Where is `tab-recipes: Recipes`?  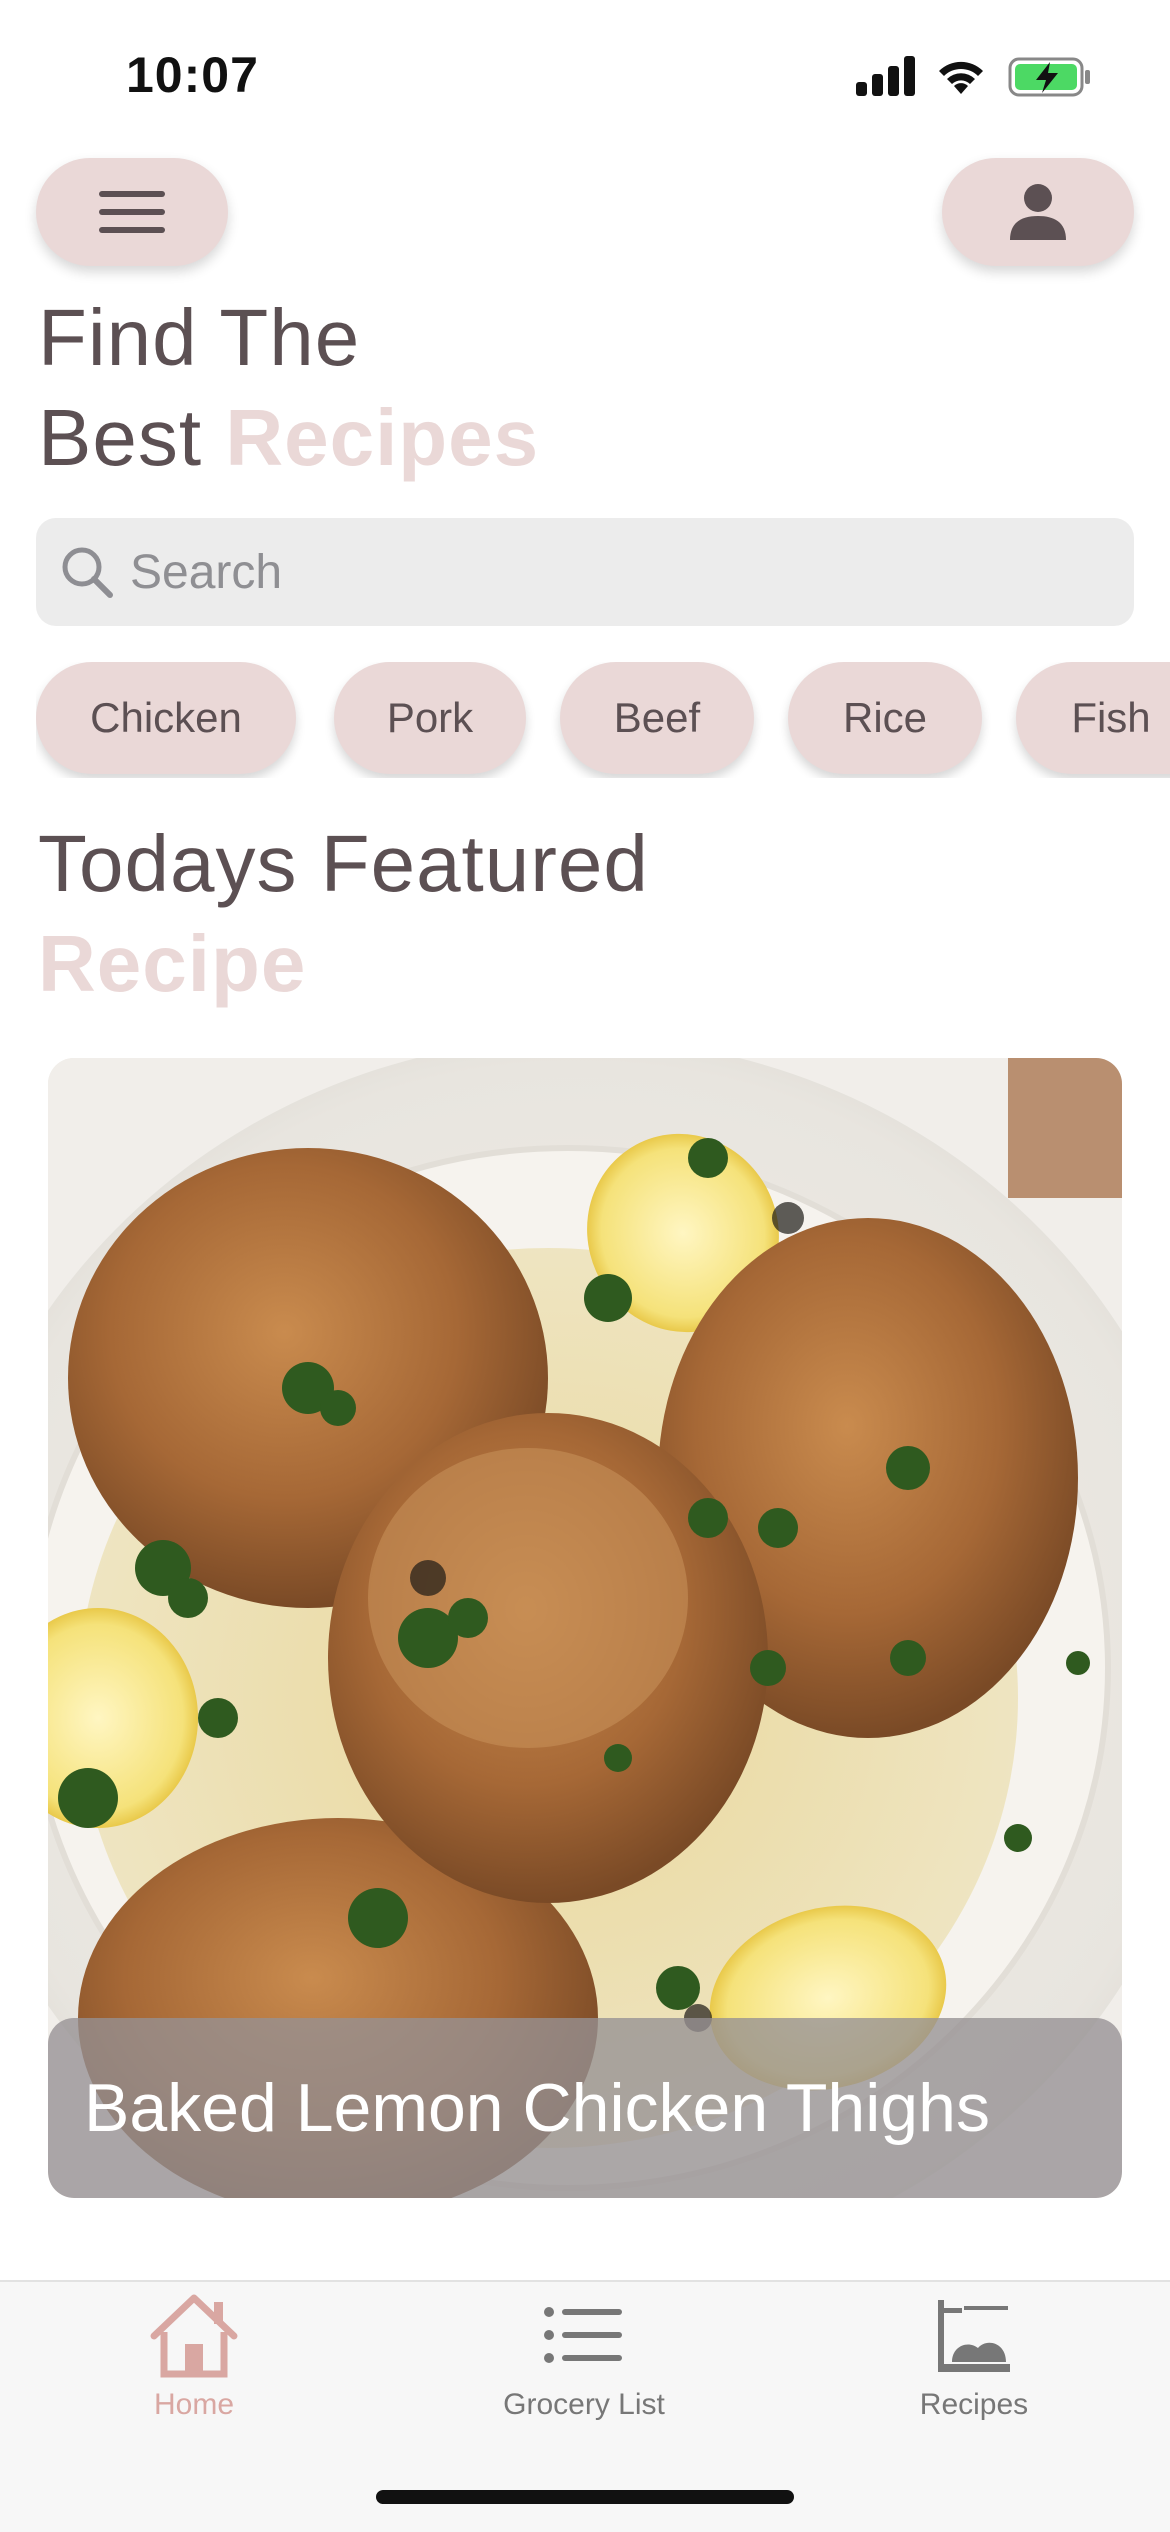 tab-recipes: Recipes is located at coordinates (974, 2367).